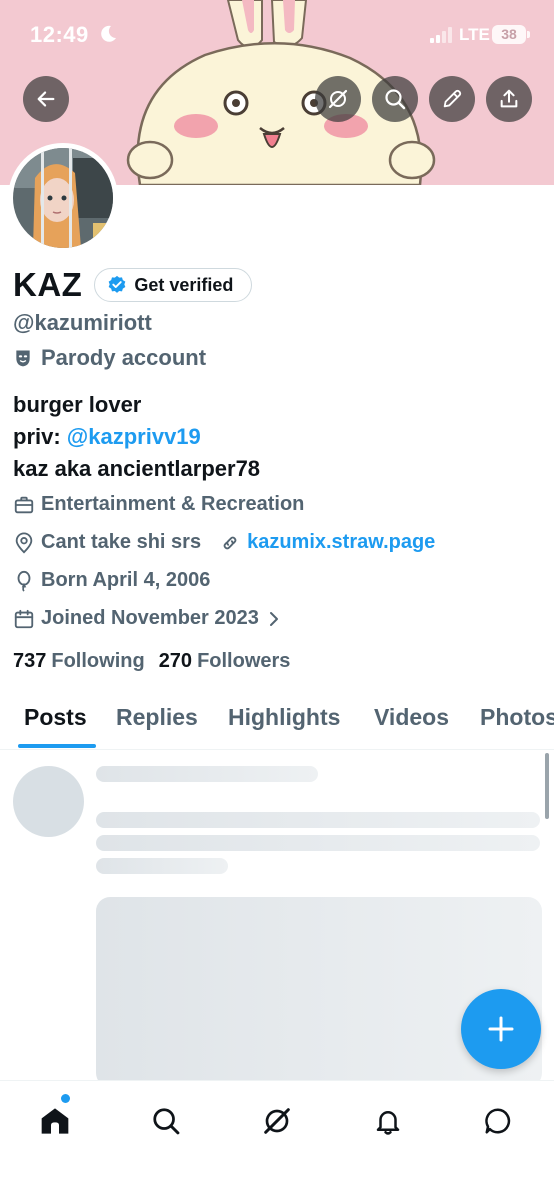  I want to click on edit-profile-button, so click(452, 99).